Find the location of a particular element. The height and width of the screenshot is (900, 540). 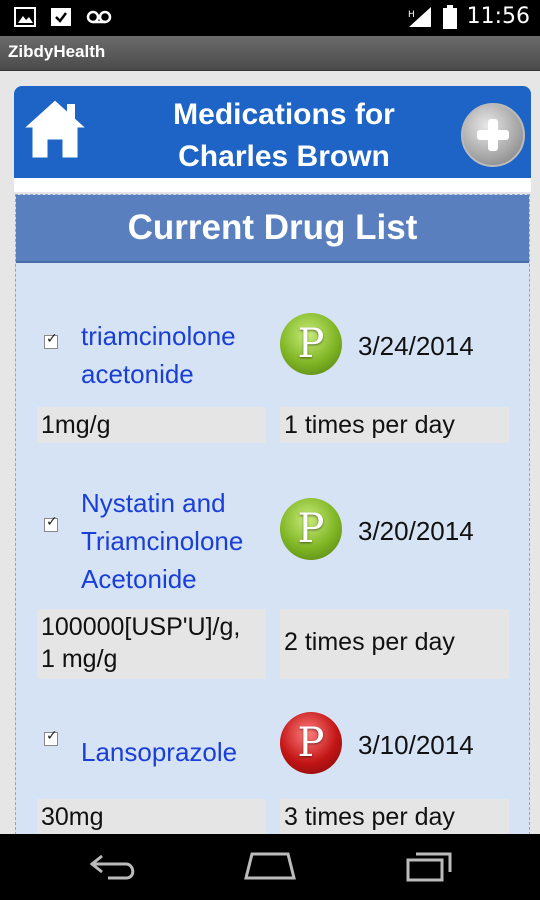

header-divider is located at coordinates (272, 185).